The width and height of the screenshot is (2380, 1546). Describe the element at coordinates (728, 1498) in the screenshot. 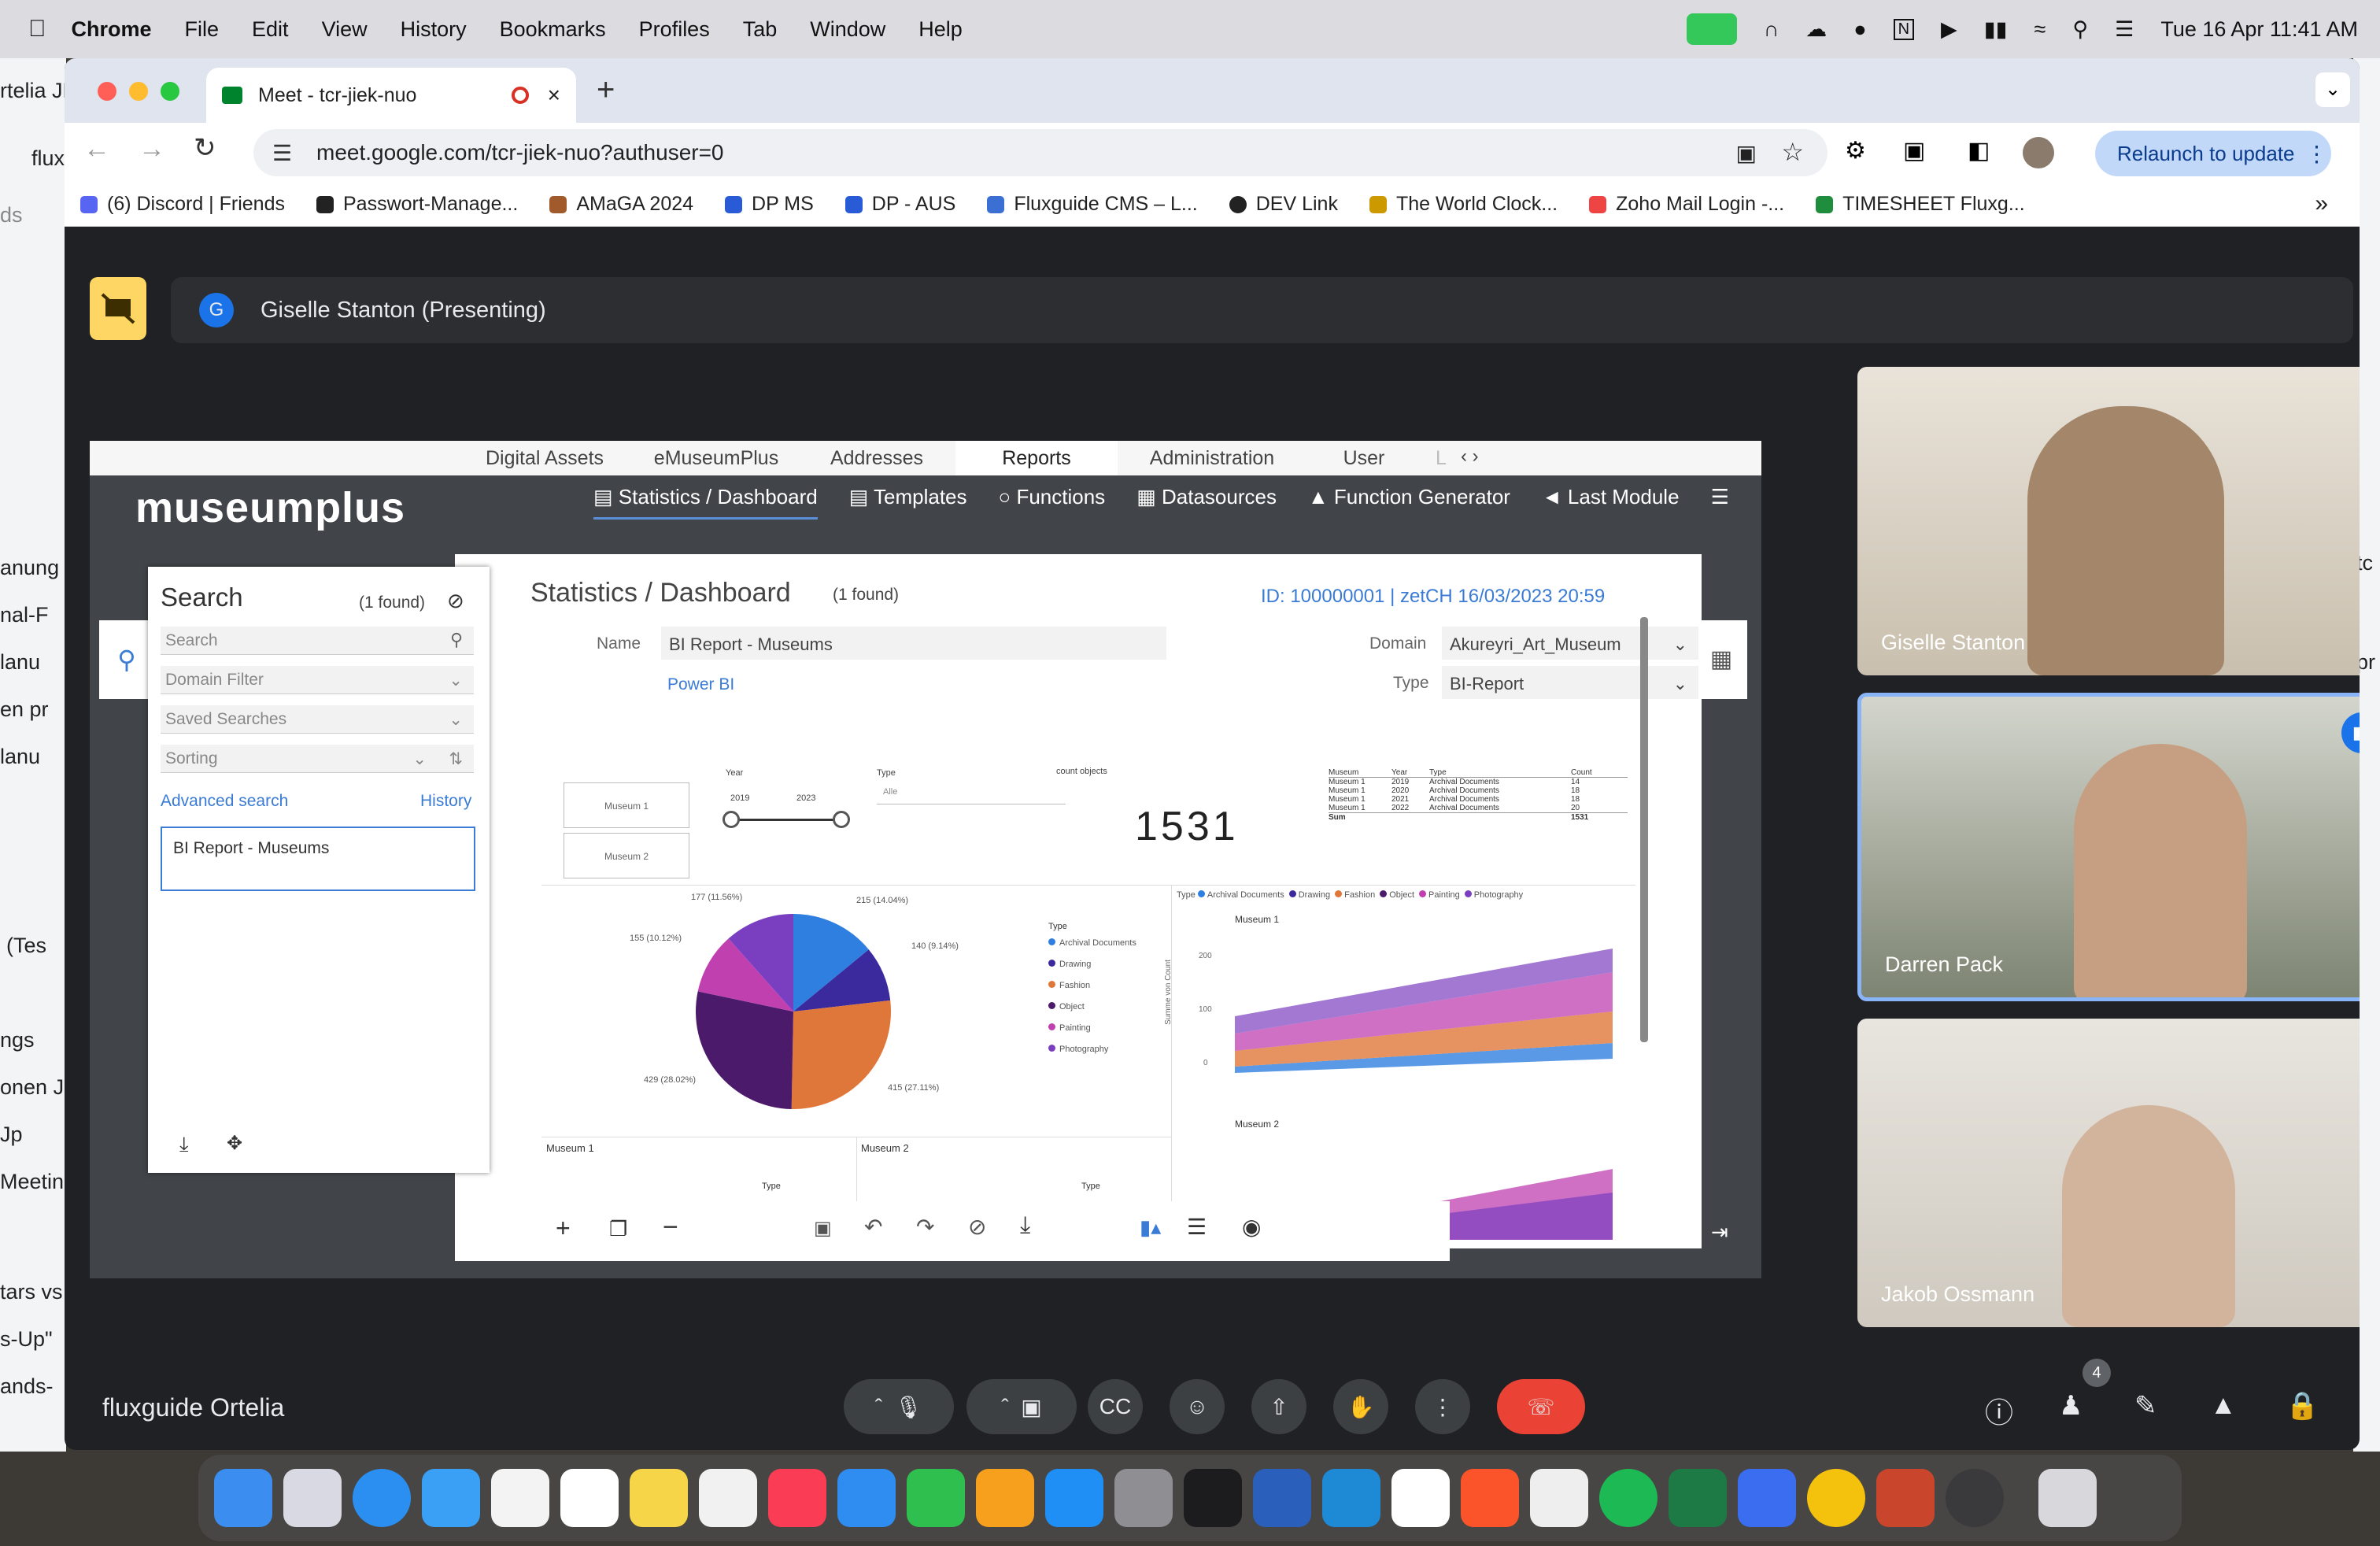

I see `freeform-icon` at that location.